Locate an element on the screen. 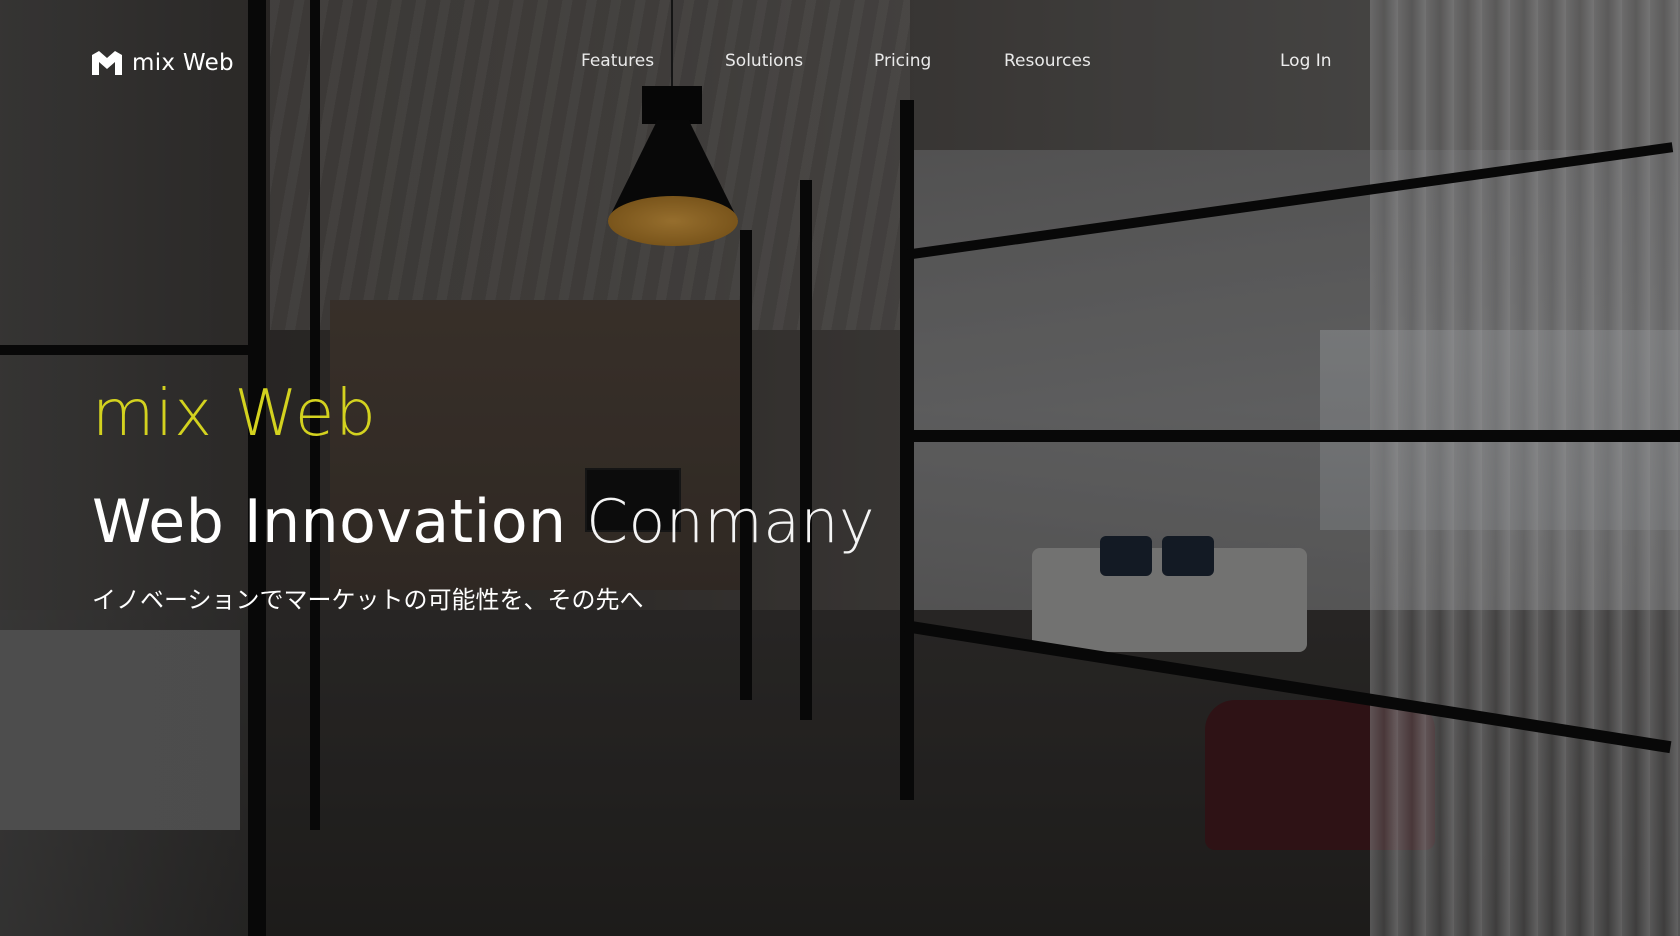  nav-item-solutions: Solutions is located at coordinates (764, 61).